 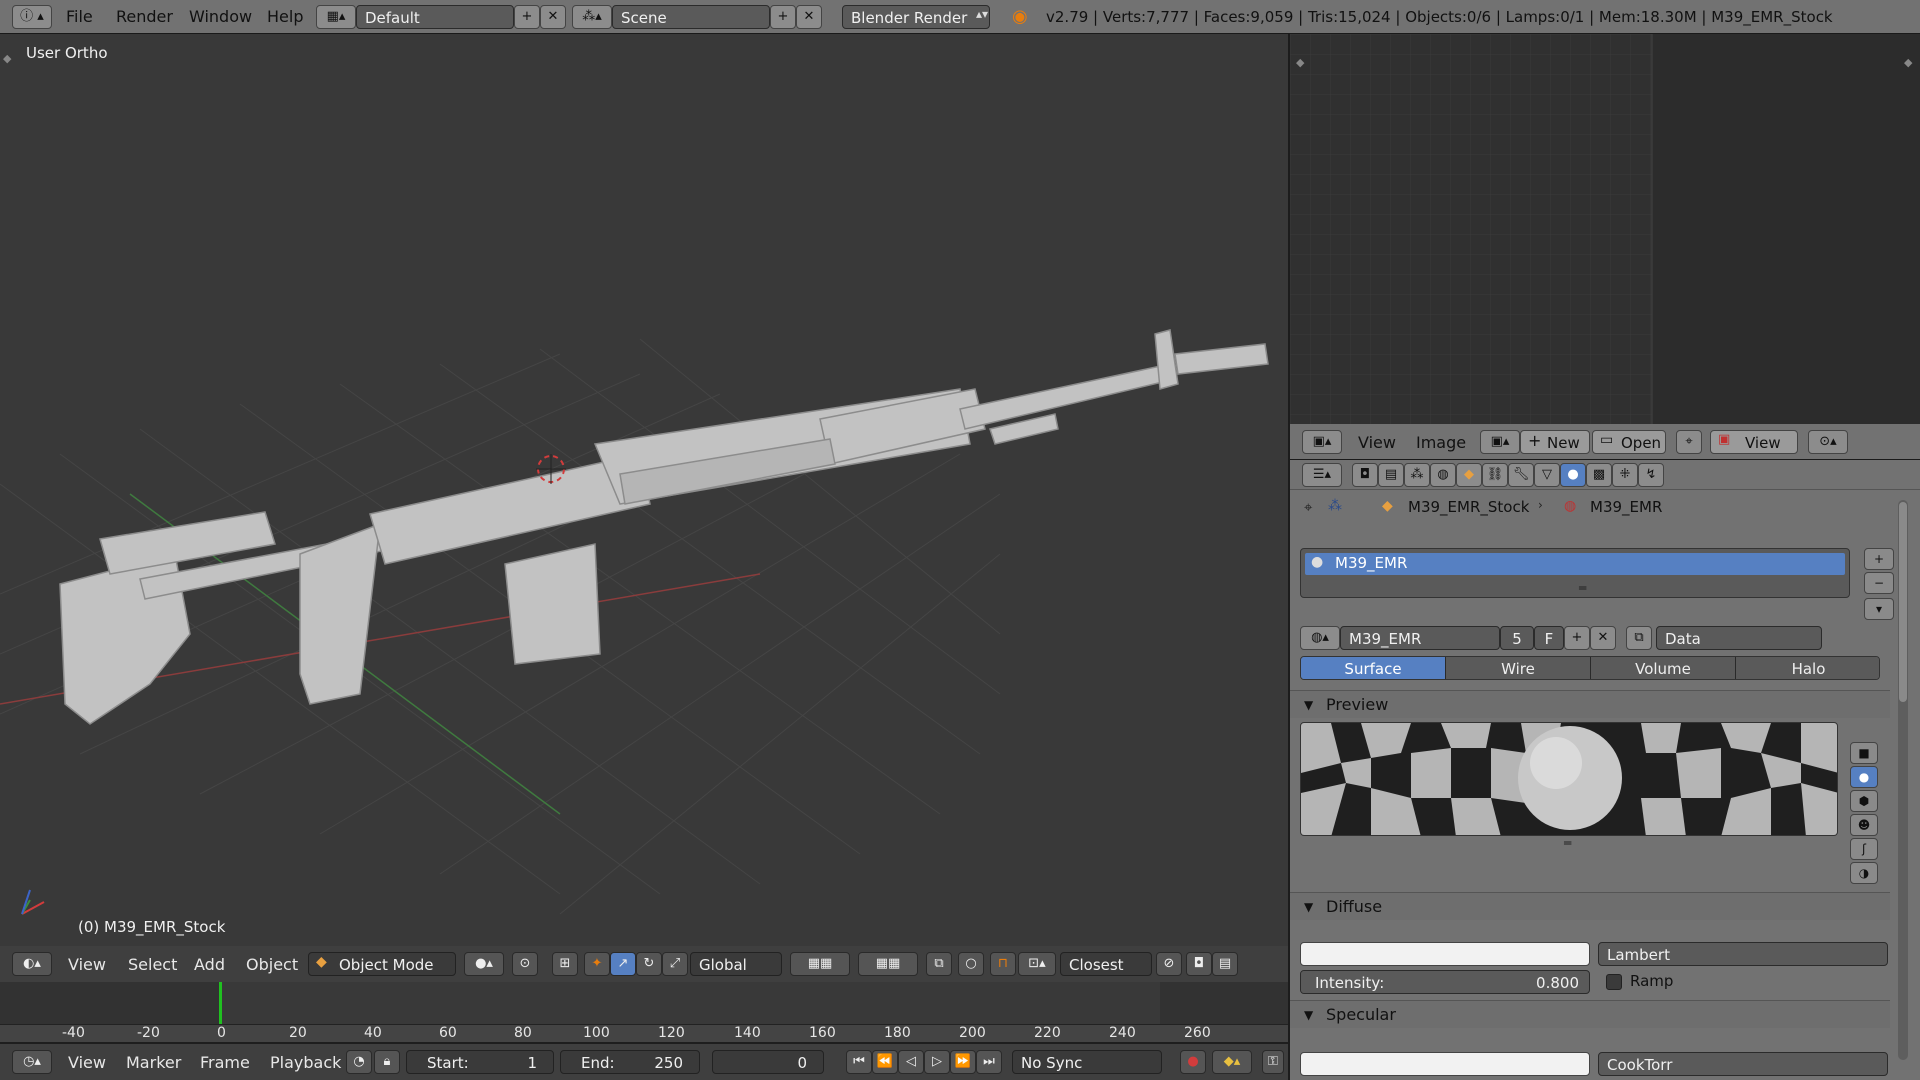 I want to click on specular-shader-select: CookTorr, so click(x=1743, y=1064).